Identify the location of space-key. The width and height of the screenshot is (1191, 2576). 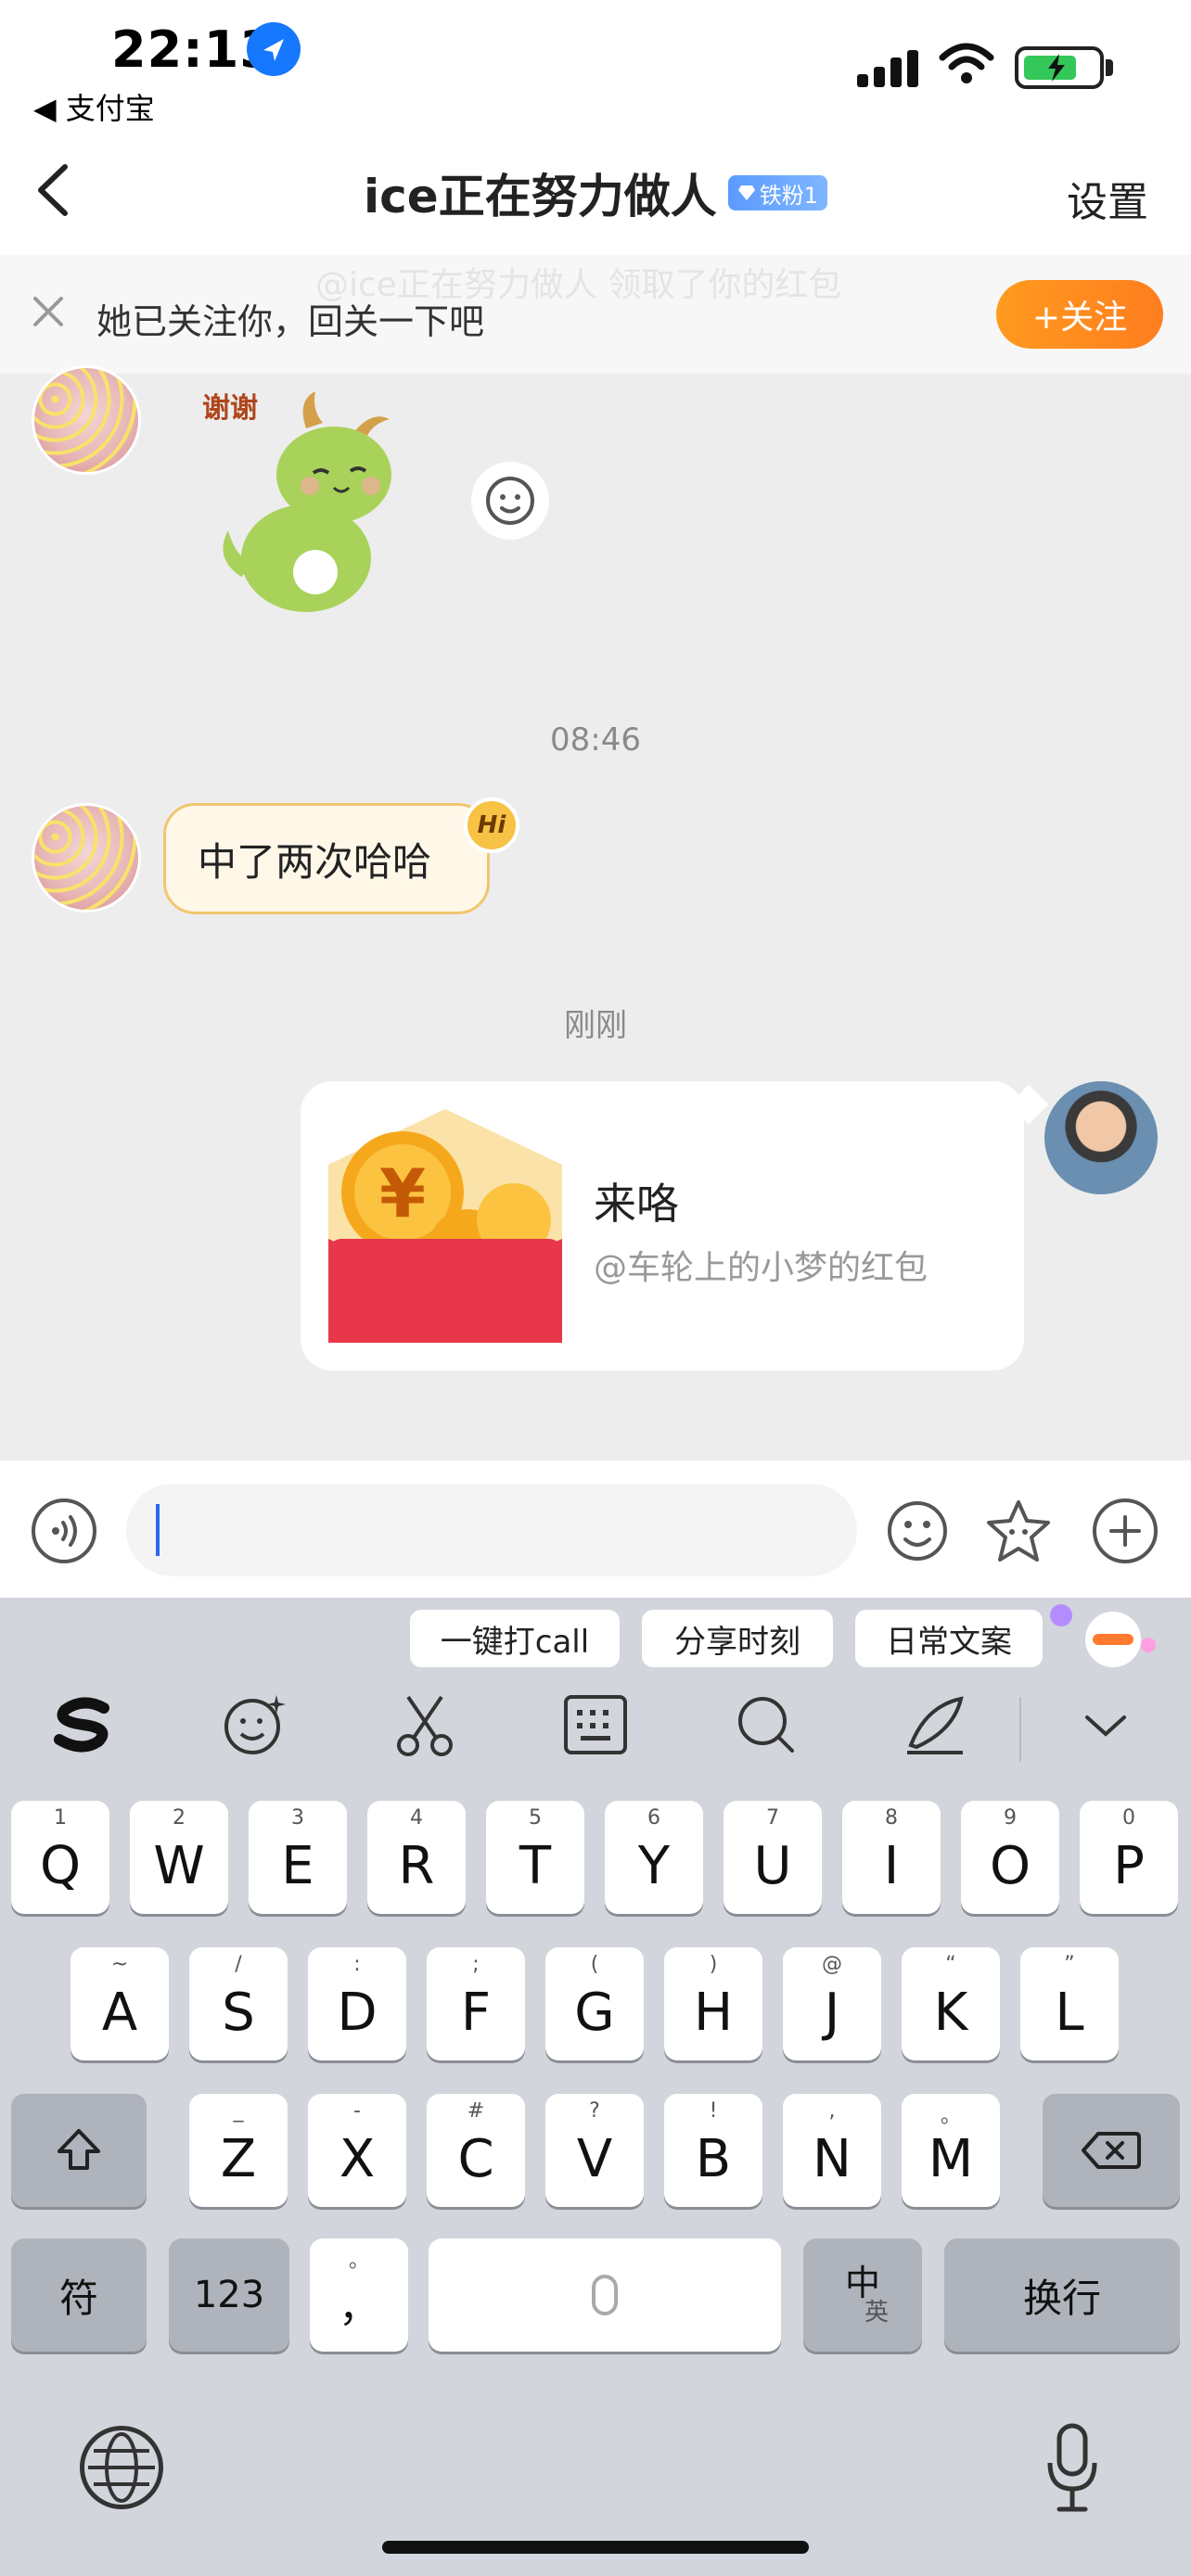
(605, 2295).